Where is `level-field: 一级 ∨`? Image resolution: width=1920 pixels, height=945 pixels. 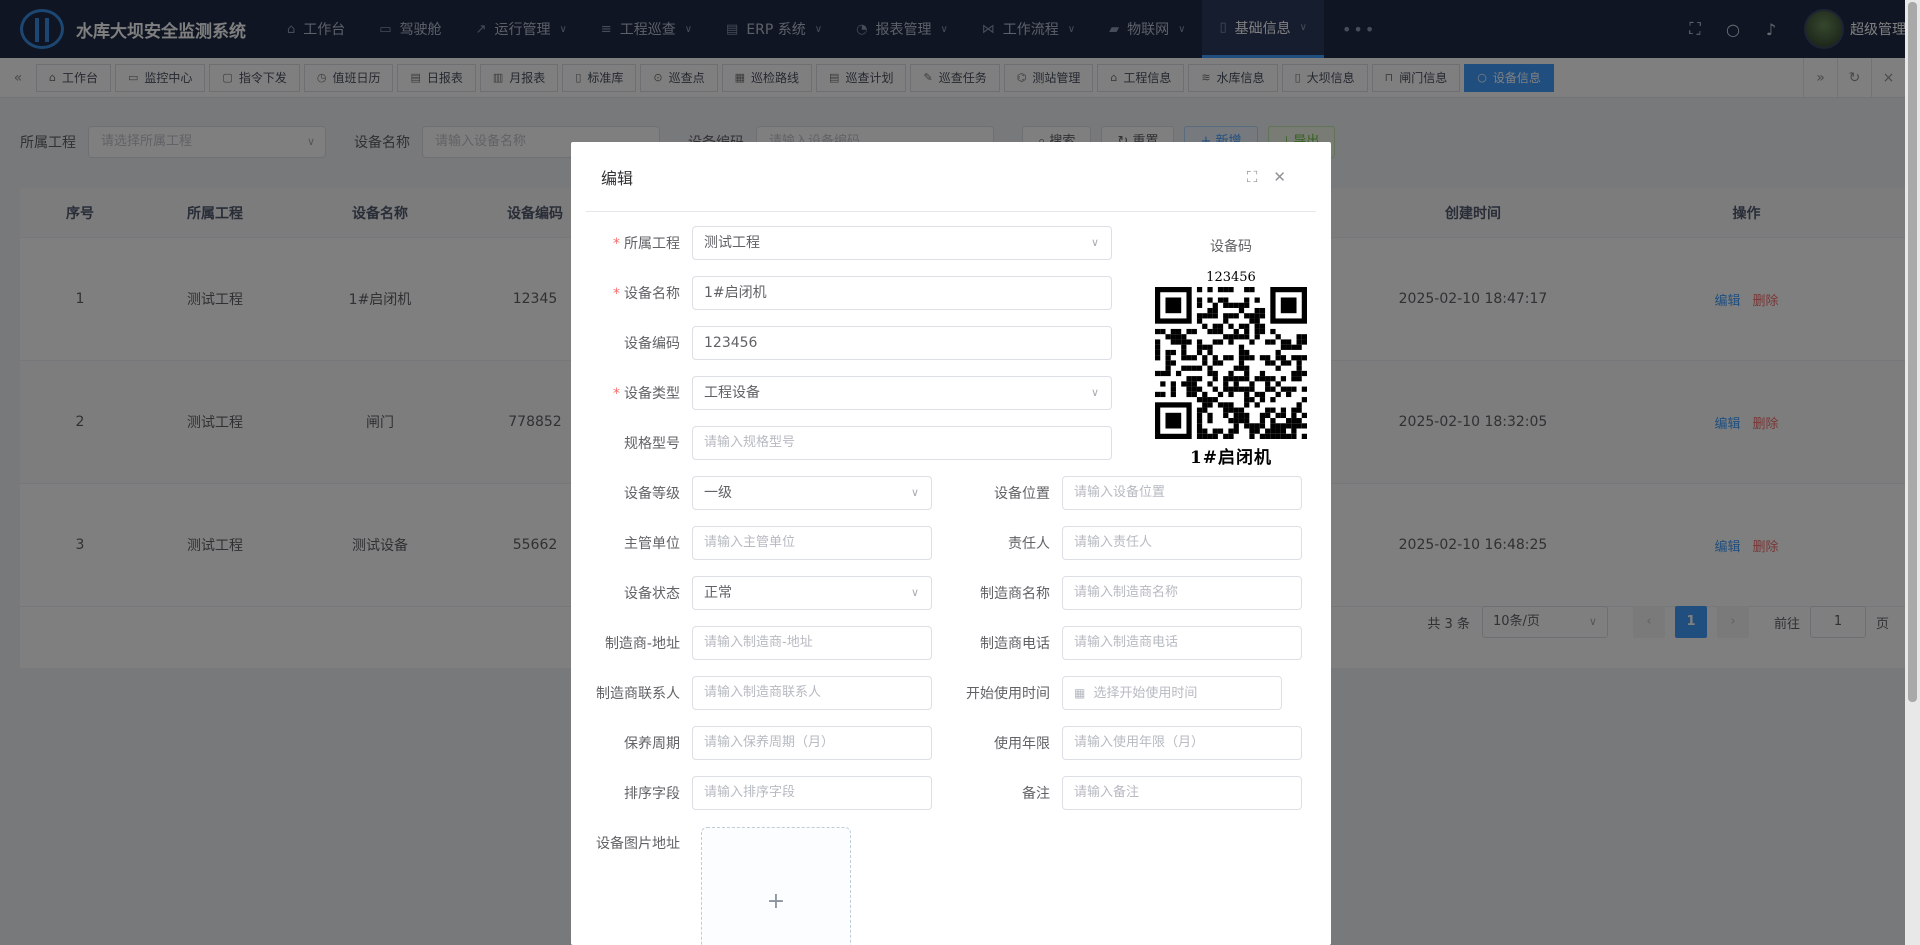
level-field: 一级 ∨ is located at coordinates (812, 493).